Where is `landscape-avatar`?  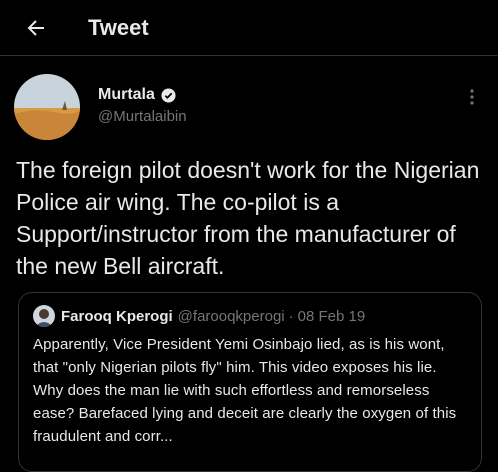 landscape-avatar is located at coordinates (47, 107).